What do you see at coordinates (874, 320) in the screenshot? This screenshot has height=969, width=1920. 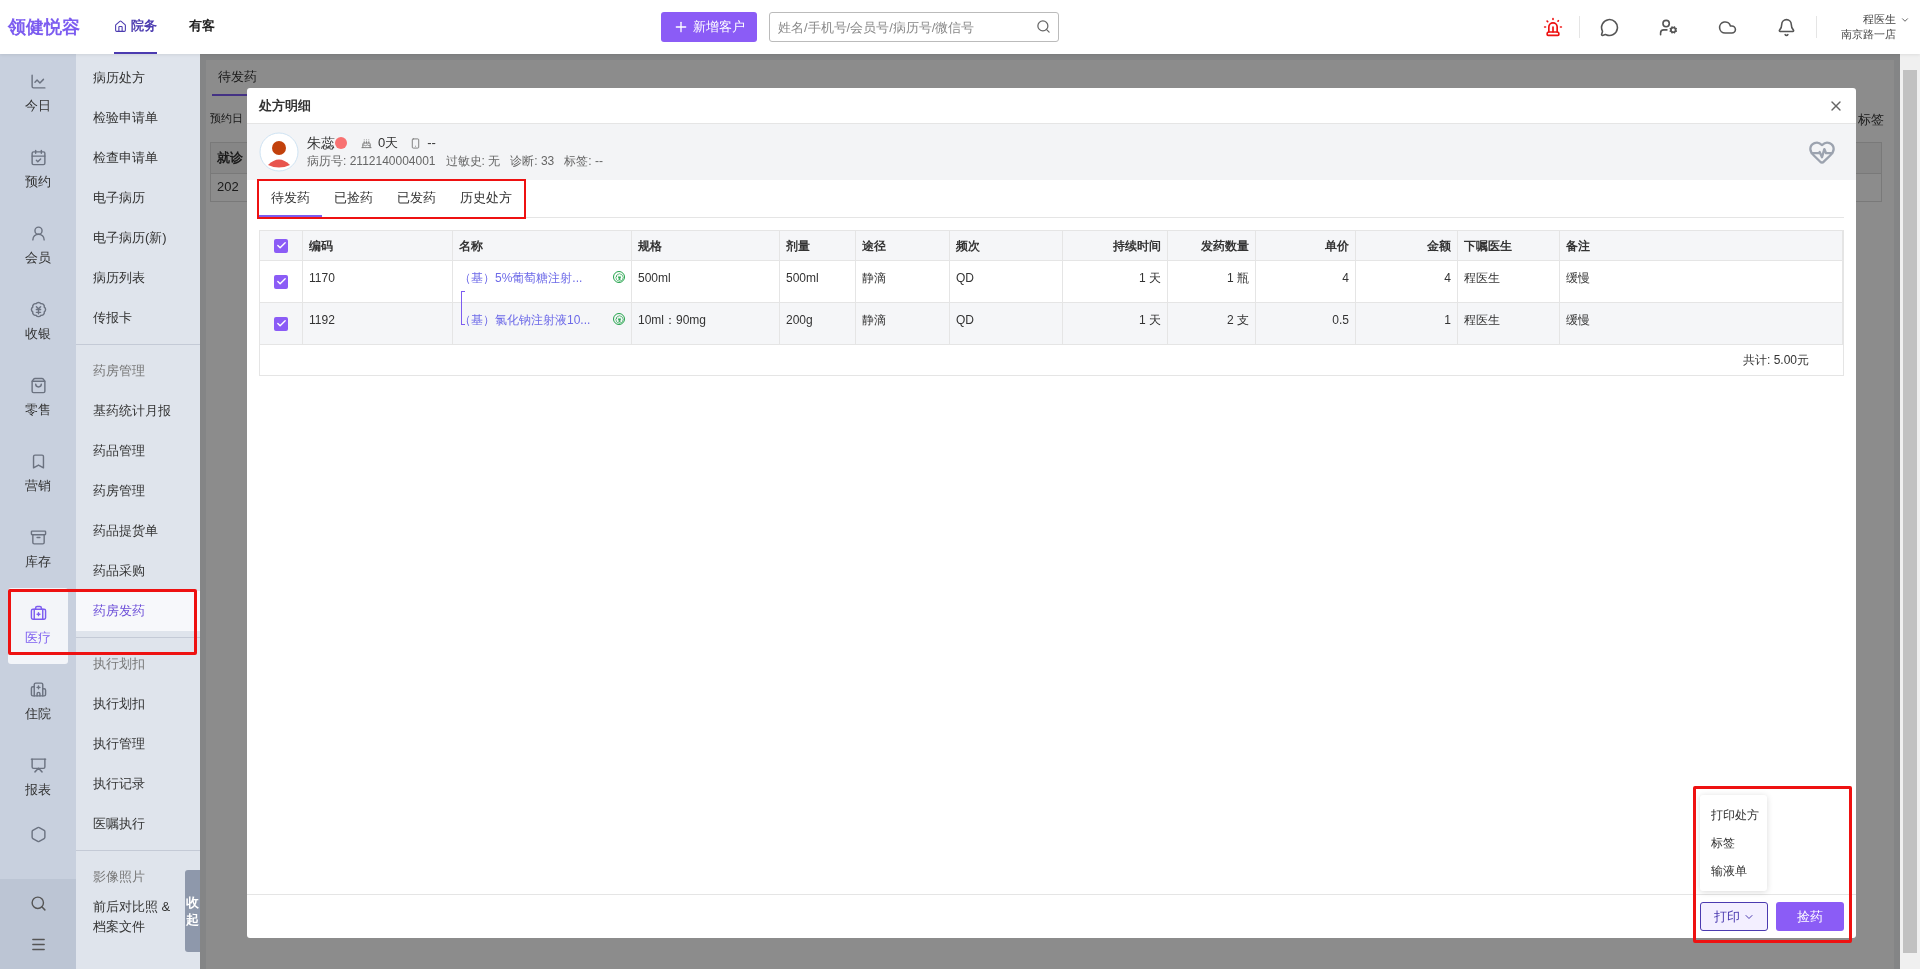 I see `table-cell-text: 静滴` at bounding box center [874, 320].